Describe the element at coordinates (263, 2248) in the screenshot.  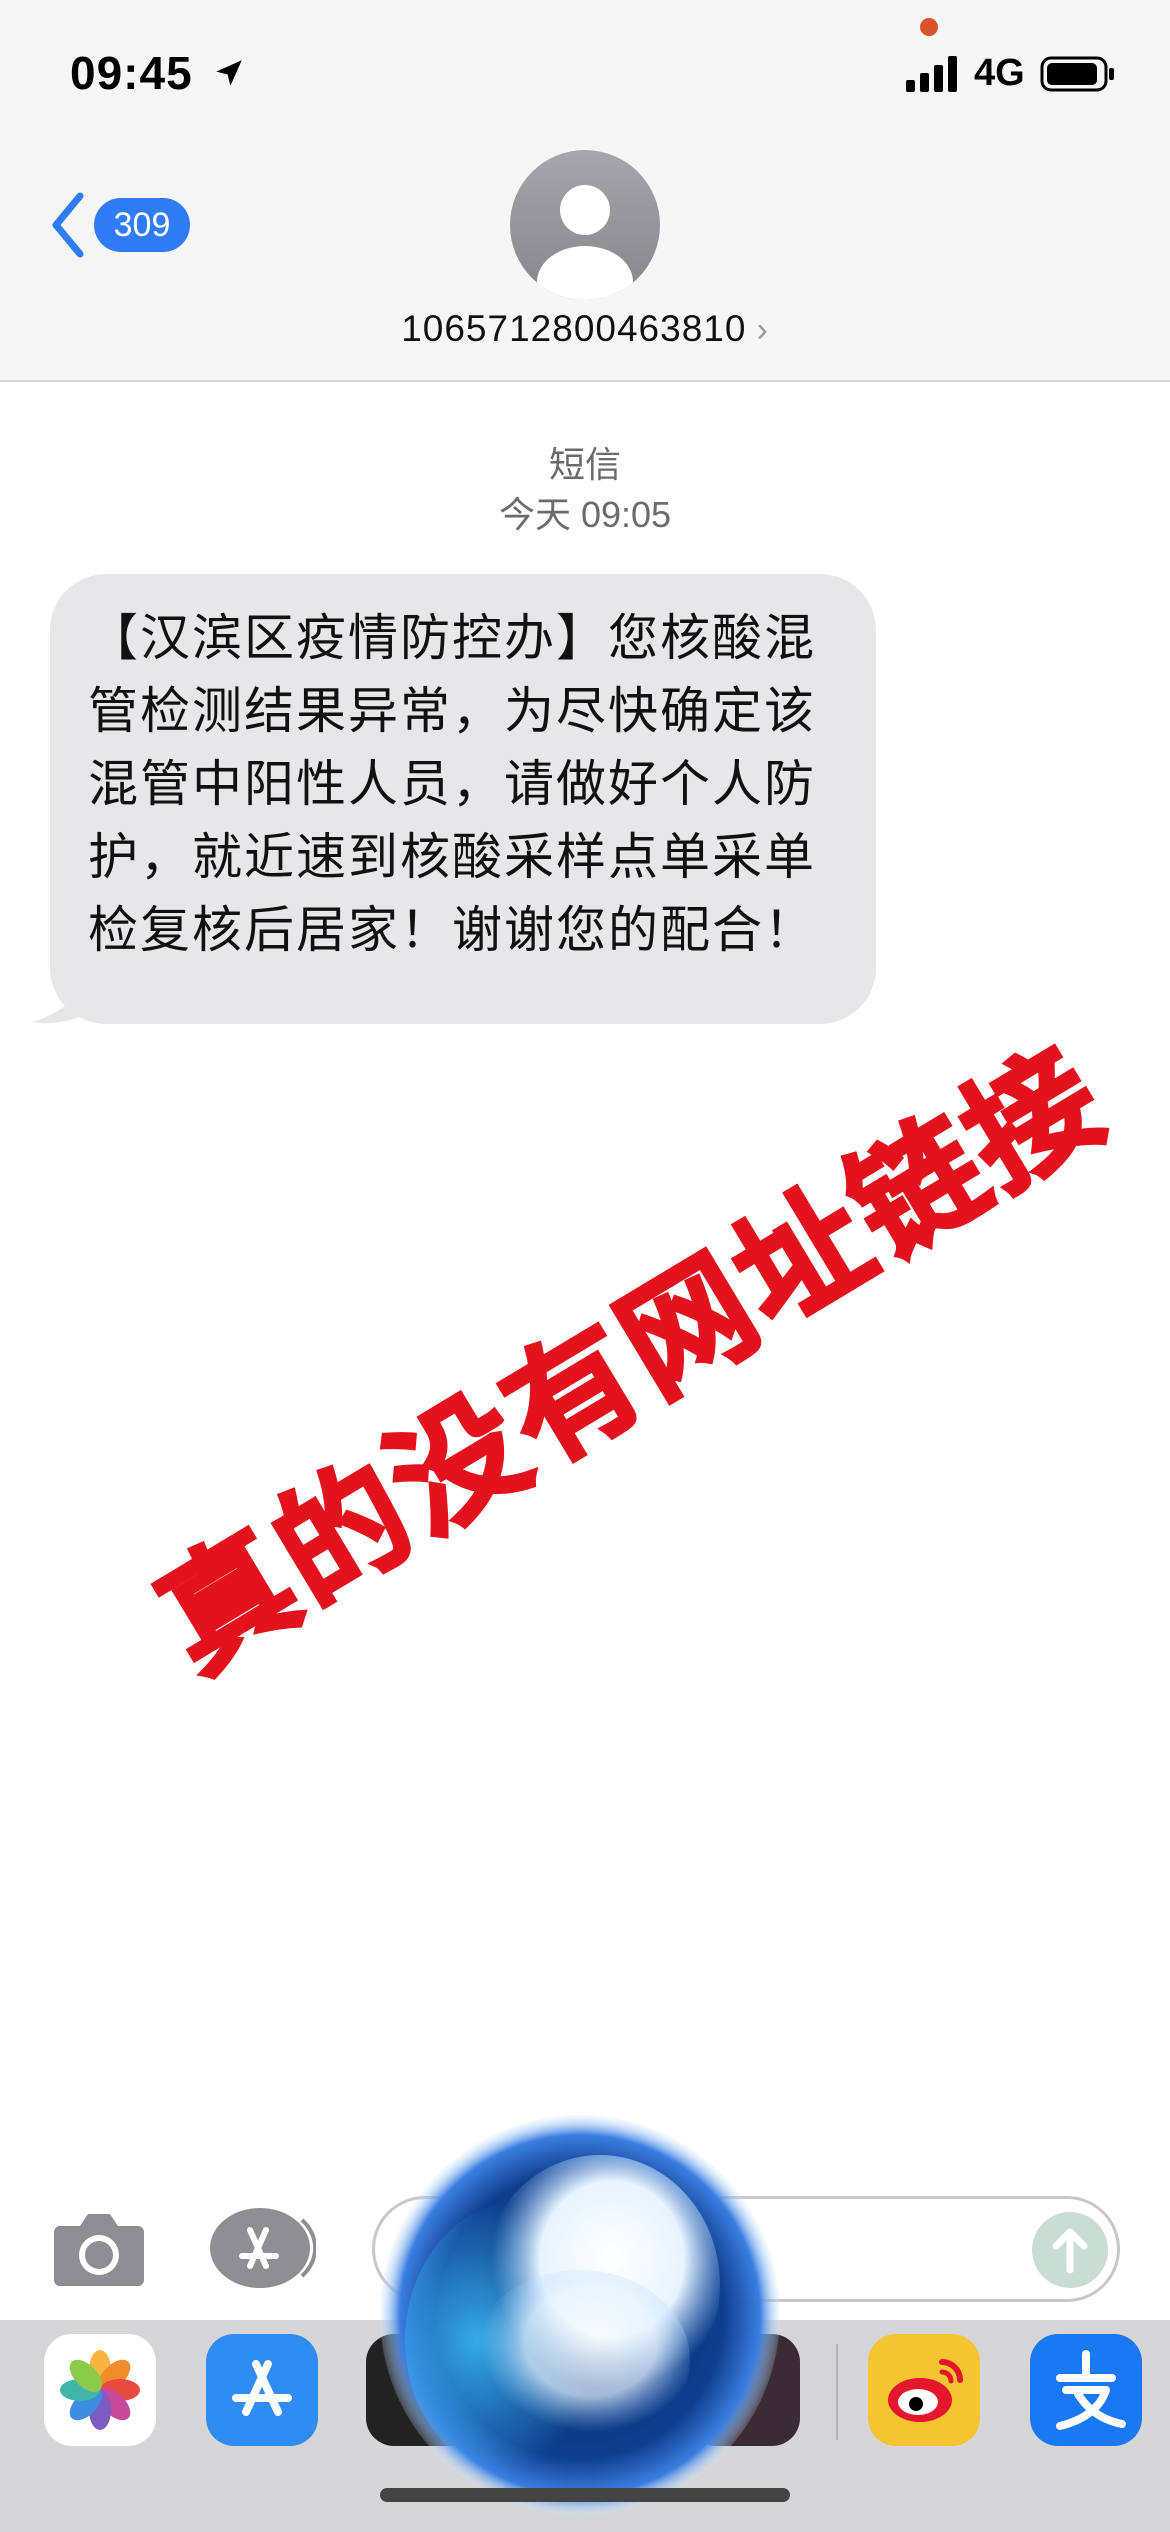
I see `app-store-icon` at that location.